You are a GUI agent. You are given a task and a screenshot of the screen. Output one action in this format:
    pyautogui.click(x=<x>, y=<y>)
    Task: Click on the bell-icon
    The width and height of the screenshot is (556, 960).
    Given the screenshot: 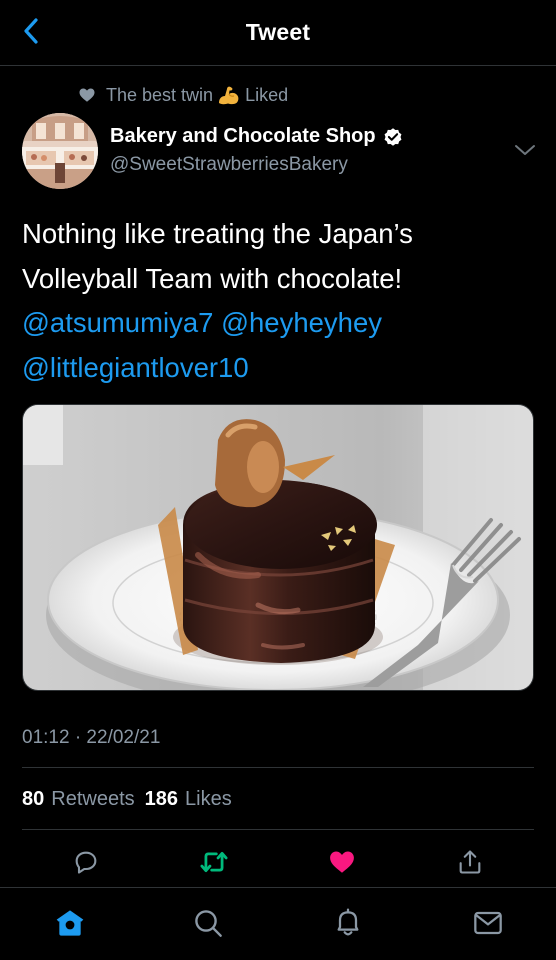 What is the action you would take?
    pyautogui.click(x=348, y=922)
    